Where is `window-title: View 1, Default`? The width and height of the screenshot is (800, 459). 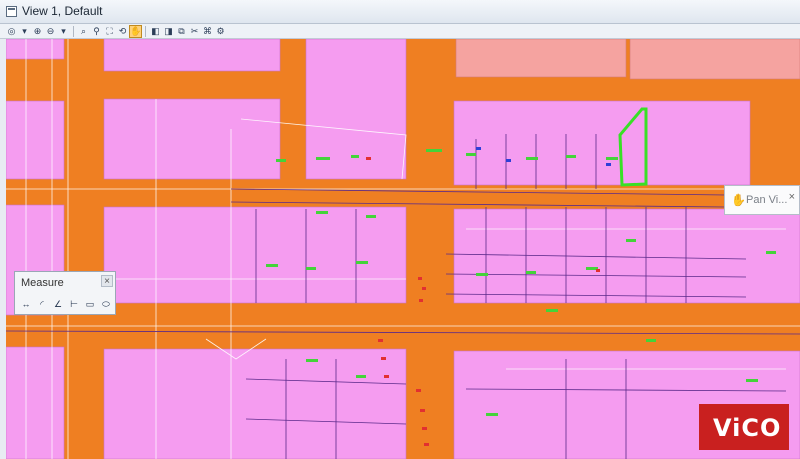
window-title: View 1, Default is located at coordinates (62, 11).